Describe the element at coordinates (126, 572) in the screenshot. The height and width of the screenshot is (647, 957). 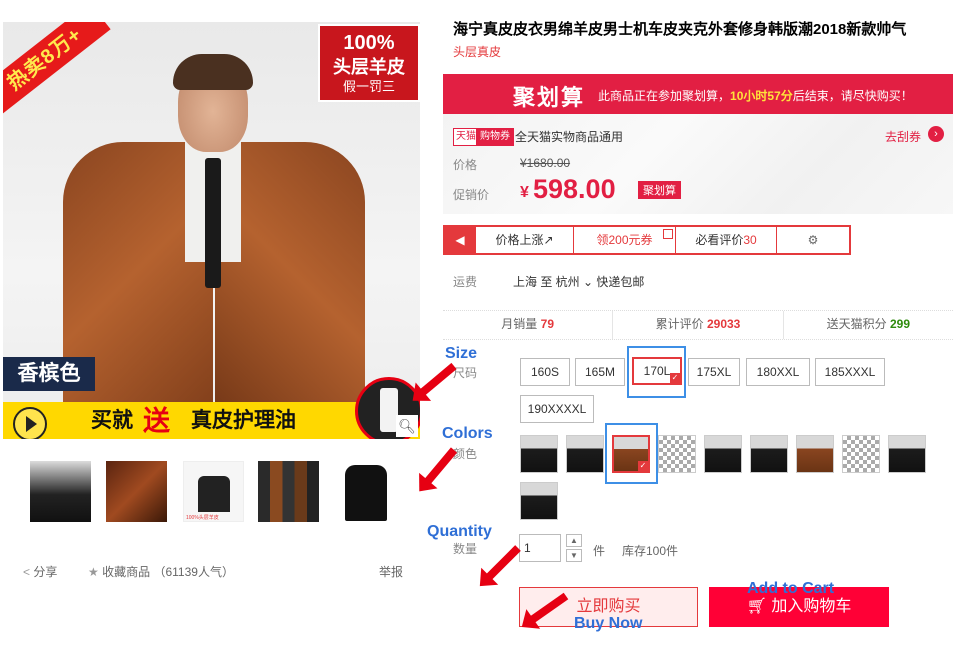
I see `favorite-label: 收藏商品` at that location.